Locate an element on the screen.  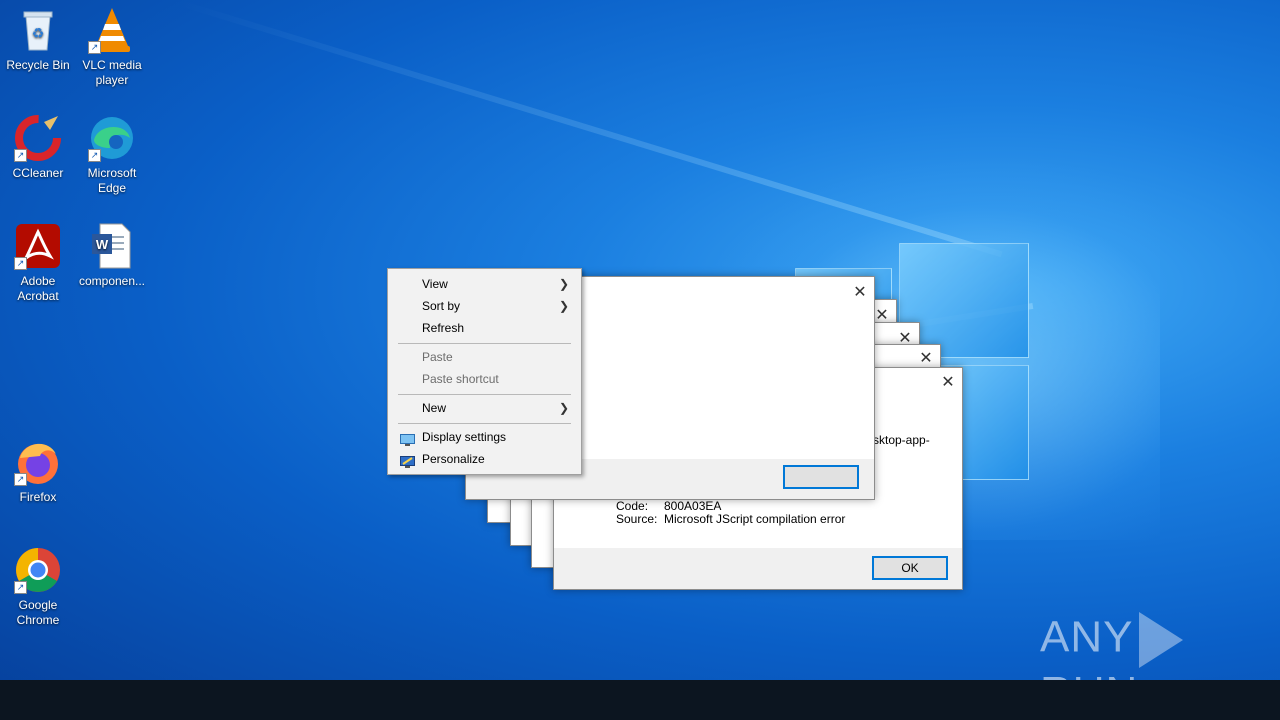
error-code-value: 800A03EA is located at coordinates (693, 506).